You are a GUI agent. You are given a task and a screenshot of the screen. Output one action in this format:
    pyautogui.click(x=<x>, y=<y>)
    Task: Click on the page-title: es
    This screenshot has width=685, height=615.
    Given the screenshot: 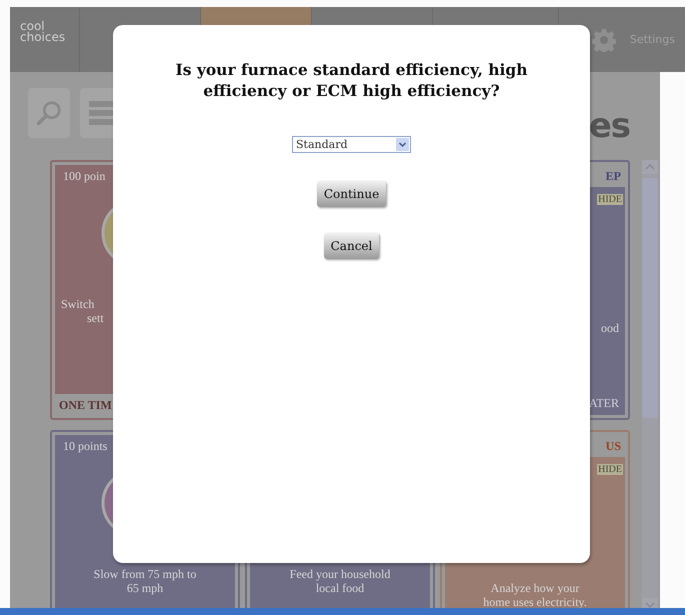 What is the action you would take?
    pyautogui.click(x=609, y=126)
    